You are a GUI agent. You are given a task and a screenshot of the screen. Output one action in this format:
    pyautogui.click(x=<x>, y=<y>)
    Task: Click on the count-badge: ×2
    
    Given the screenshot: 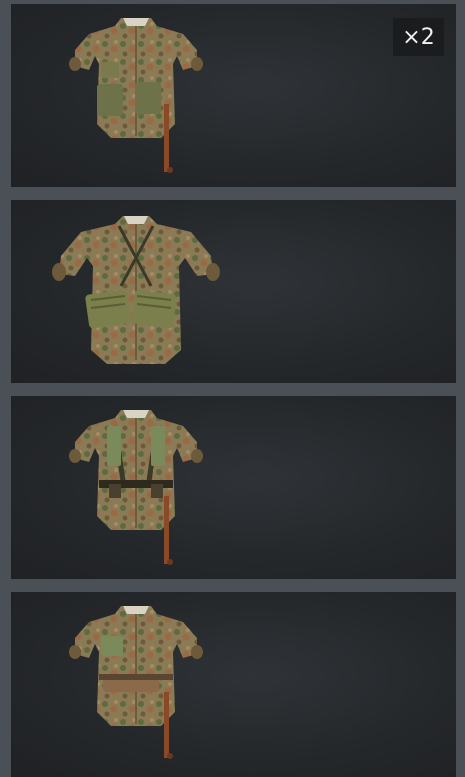 What is the action you would take?
    pyautogui.click(x=418, y=37)
    